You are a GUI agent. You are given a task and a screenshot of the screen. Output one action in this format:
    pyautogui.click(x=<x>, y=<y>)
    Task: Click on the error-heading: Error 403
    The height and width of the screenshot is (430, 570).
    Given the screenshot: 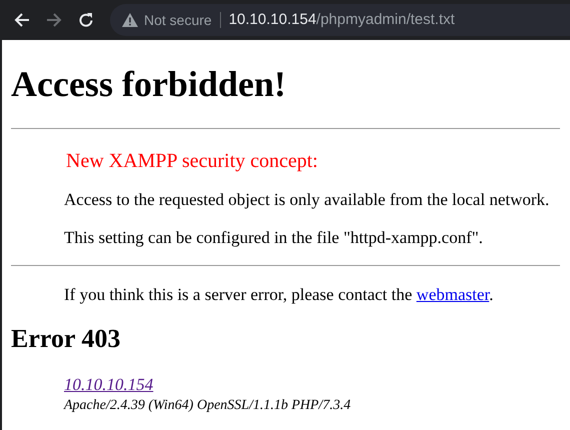 What is the action you would take?
    pyautogui.click(x=66, y=339)
    